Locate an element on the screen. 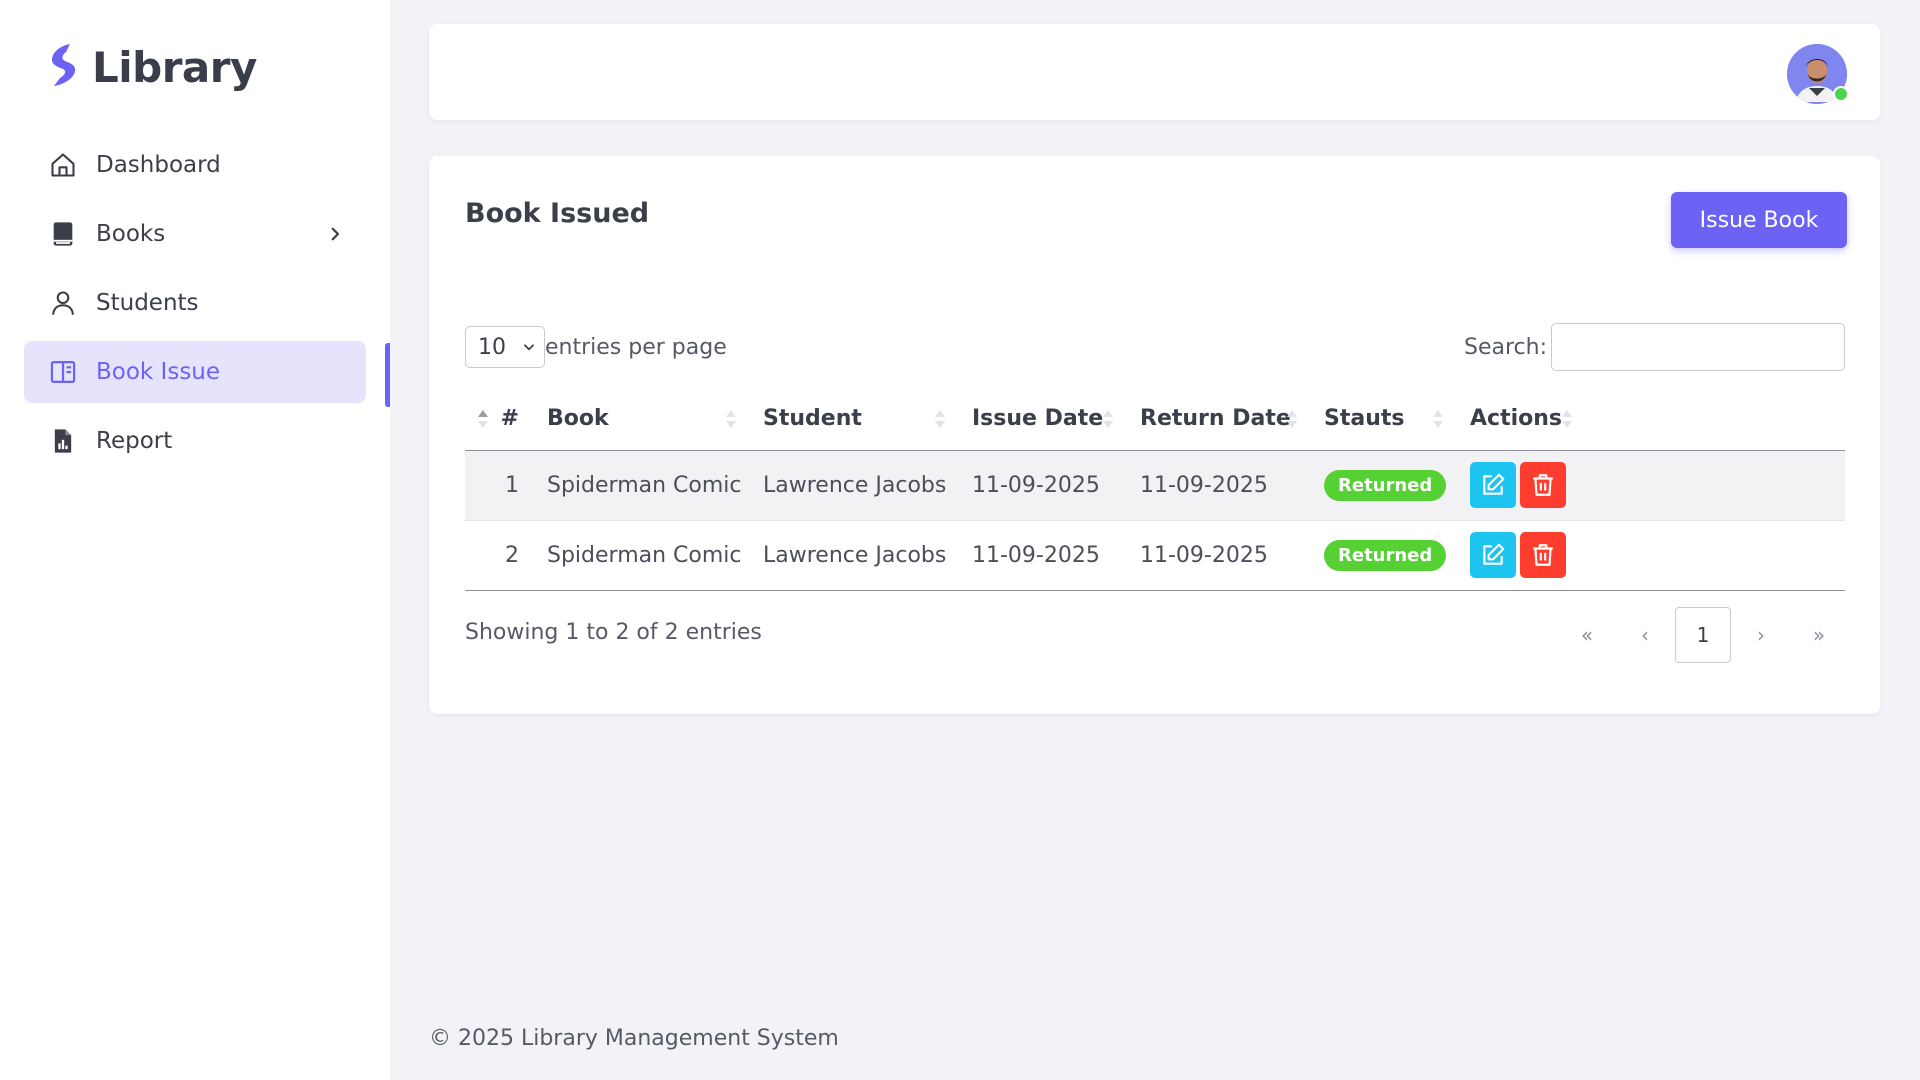 This screenshot has height=1080, width=1920. sidebar-item-students: Students is located at coordinates (195, 303).